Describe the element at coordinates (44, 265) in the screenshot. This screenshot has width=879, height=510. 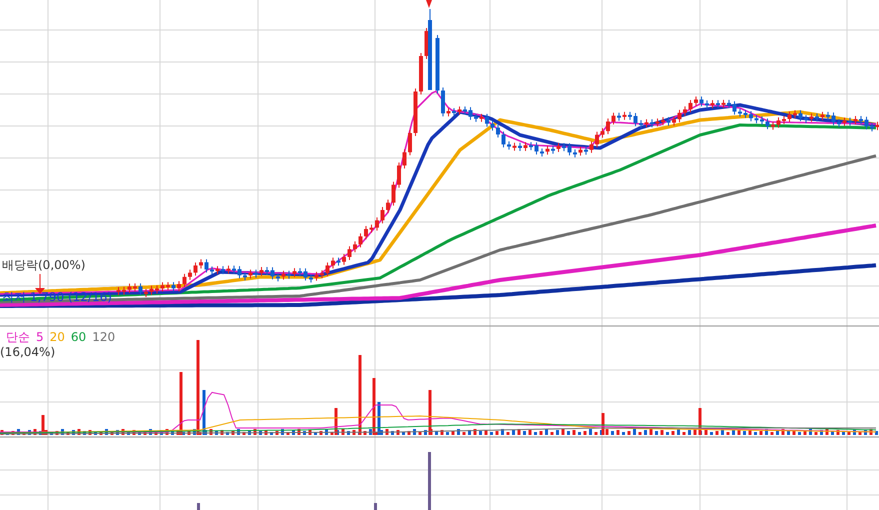
I see `ex-dividend-label: 배당락(0,00%)` at that location.